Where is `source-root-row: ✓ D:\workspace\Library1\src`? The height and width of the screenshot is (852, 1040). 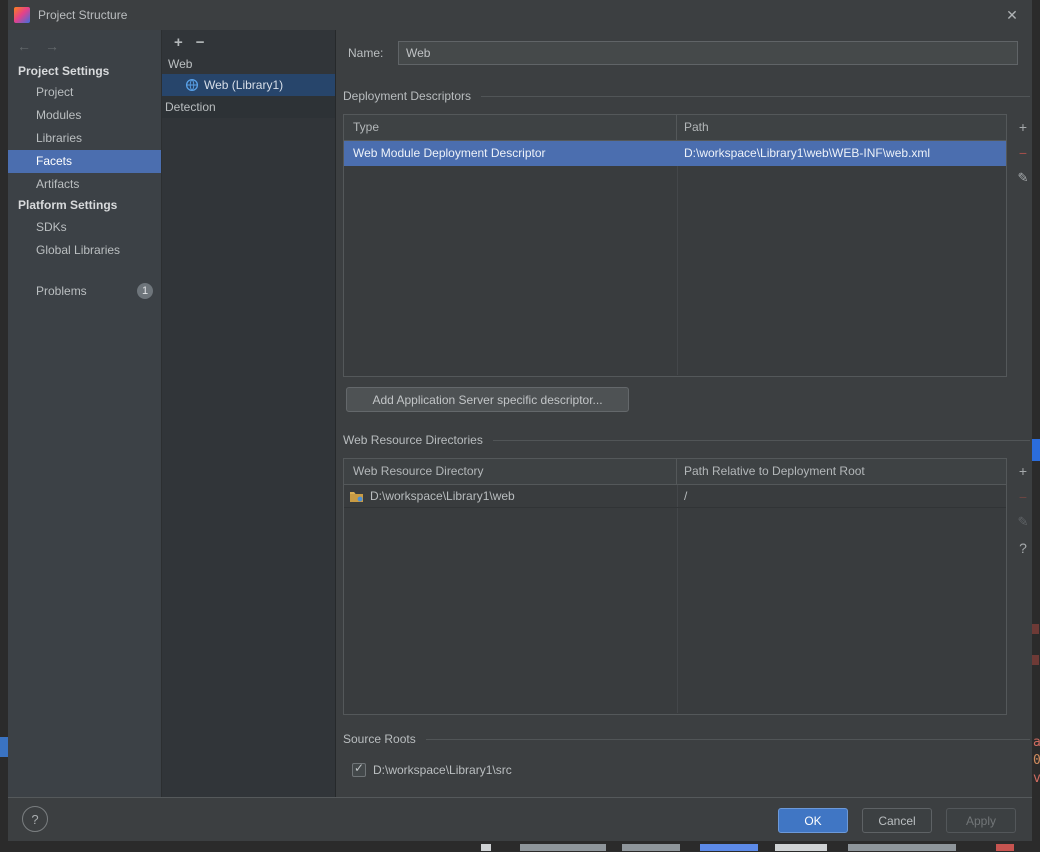 source-root-row: ✓ D:\workspace\Library1\src is located at coordinates (432, 770).